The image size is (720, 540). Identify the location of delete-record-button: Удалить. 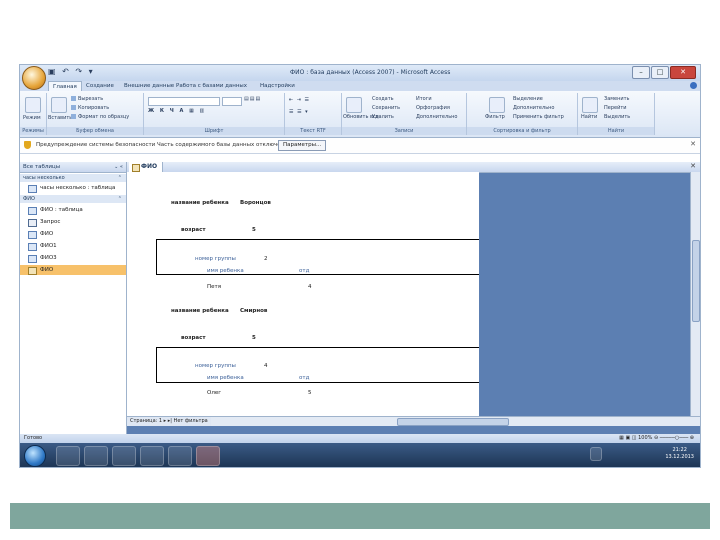
(383, 117).